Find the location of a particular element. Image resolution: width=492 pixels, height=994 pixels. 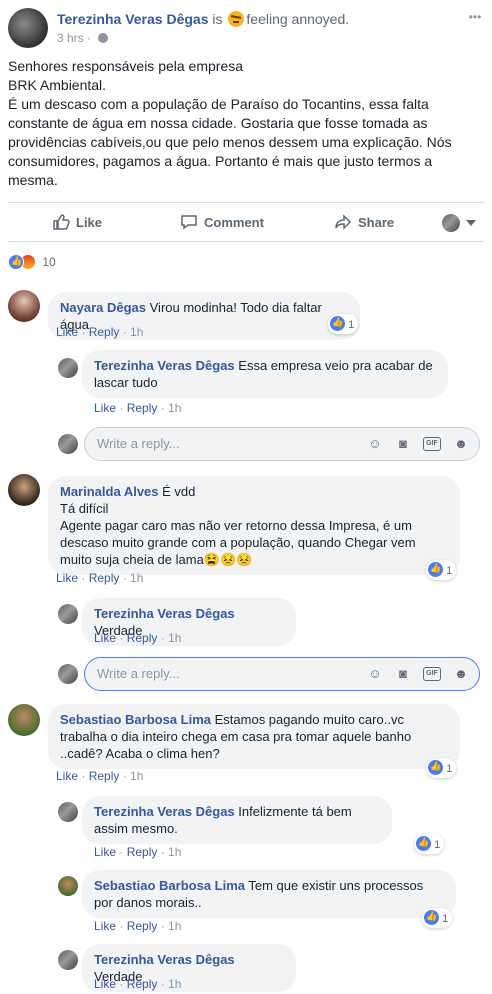

post-action-bar: Like Comment Share is located at coordinates (246, 223).